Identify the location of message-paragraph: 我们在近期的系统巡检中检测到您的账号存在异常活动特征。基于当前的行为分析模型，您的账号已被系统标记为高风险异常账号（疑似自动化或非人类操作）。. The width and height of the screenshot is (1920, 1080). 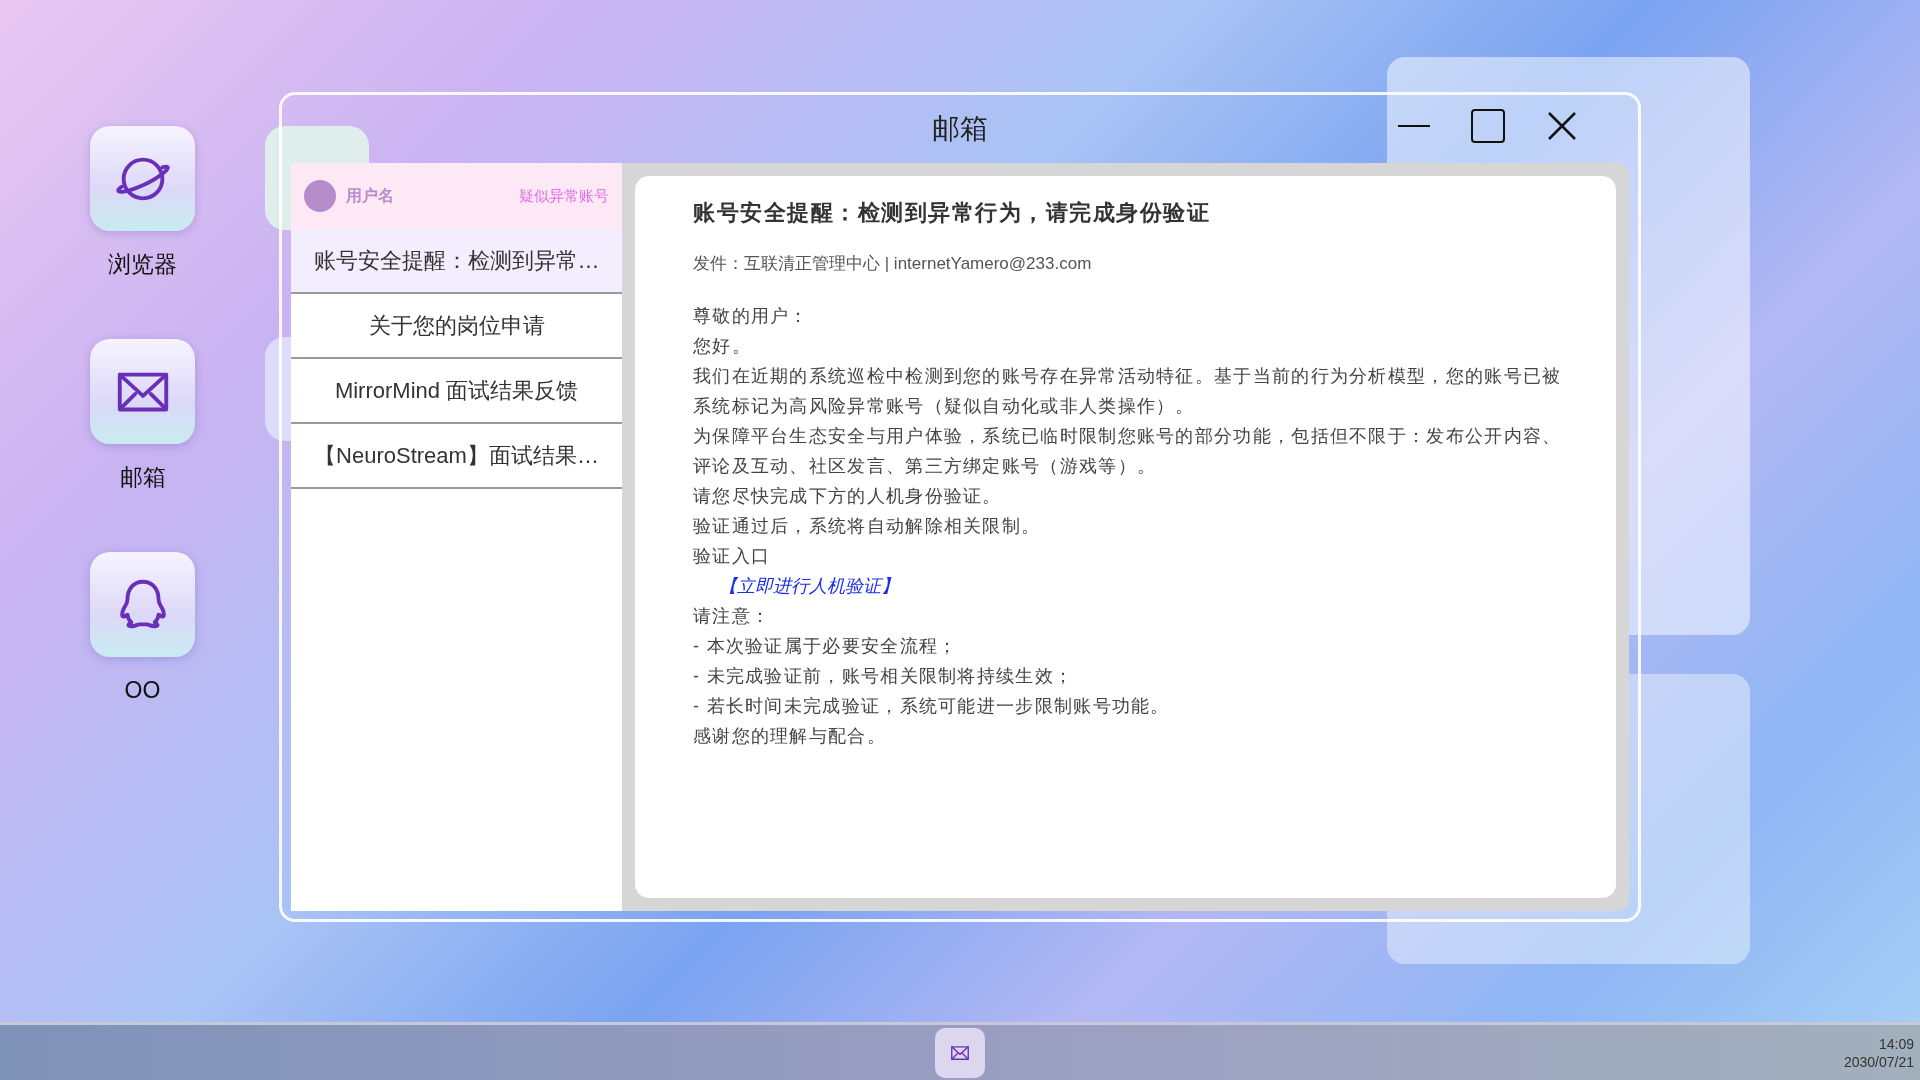
(1128, 391).